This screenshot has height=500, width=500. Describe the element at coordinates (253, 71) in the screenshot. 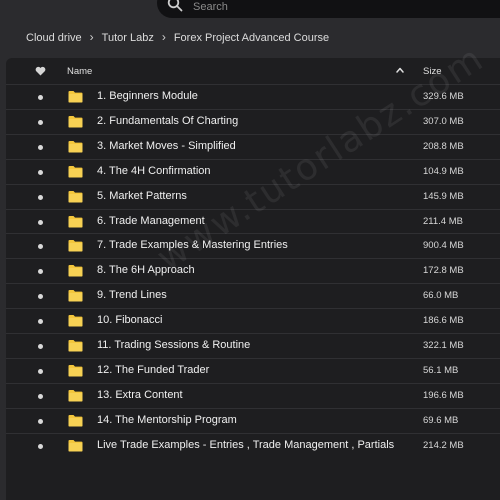

I see `file-list-header: Name Size` at that location.